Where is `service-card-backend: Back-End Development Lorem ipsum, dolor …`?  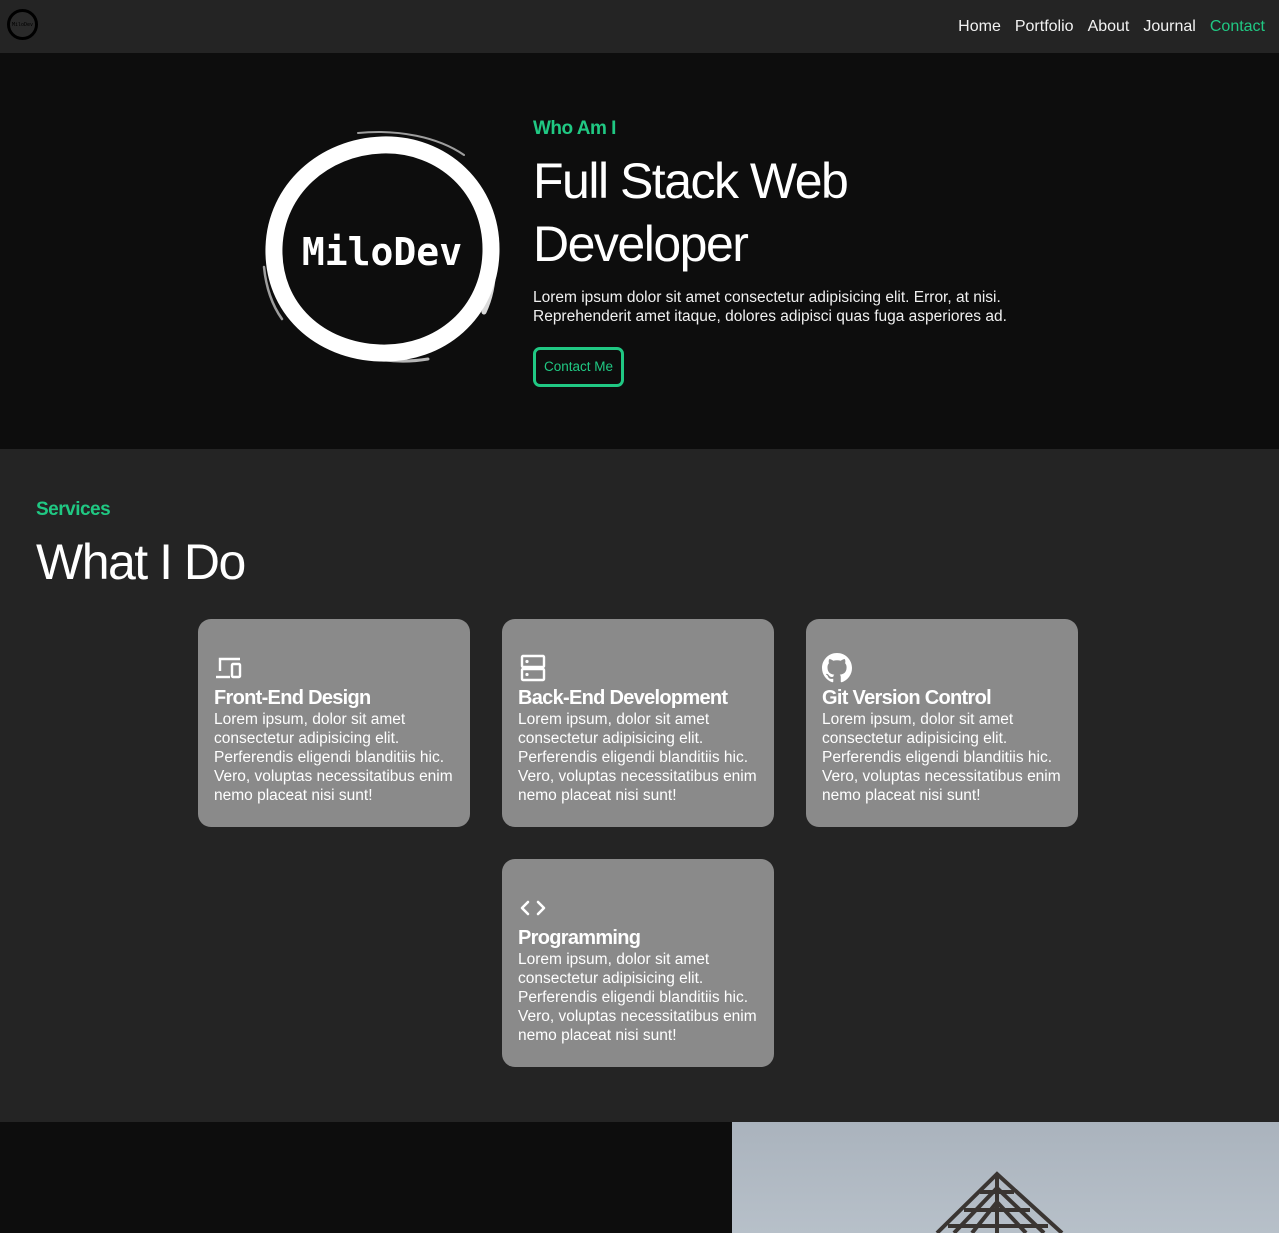 service-card-backend: Back-End Development Lorem ipsum, dolor … is located at coordinates (638, 723).